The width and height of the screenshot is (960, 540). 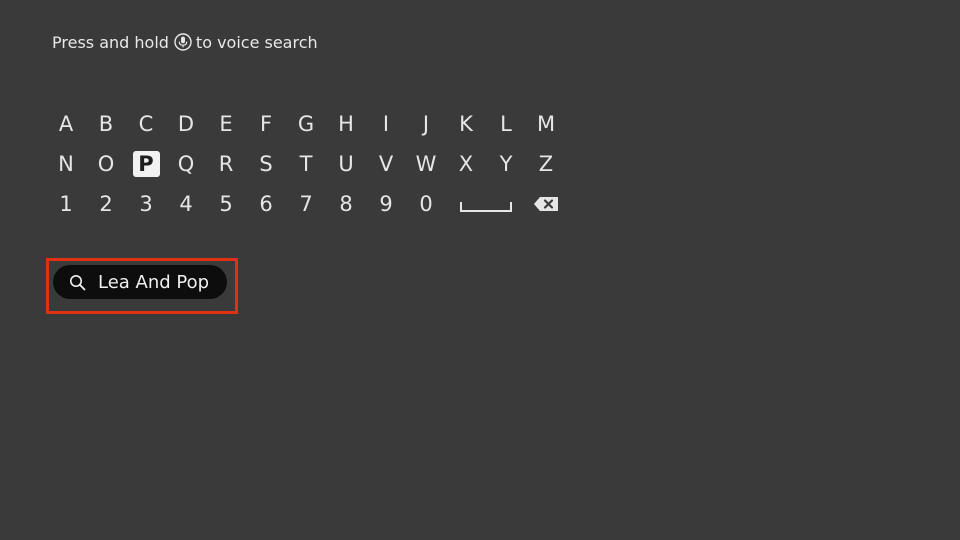 I want to click on keyboard-row-letters-1: A B C D E F G H I J K L M, so click(x=306, y=124).